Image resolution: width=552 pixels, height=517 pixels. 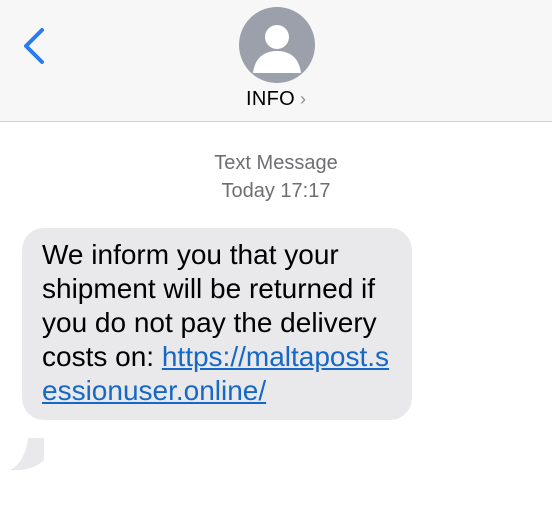 I want to click on person-silhouette-icon, so click(x=277, y=49).